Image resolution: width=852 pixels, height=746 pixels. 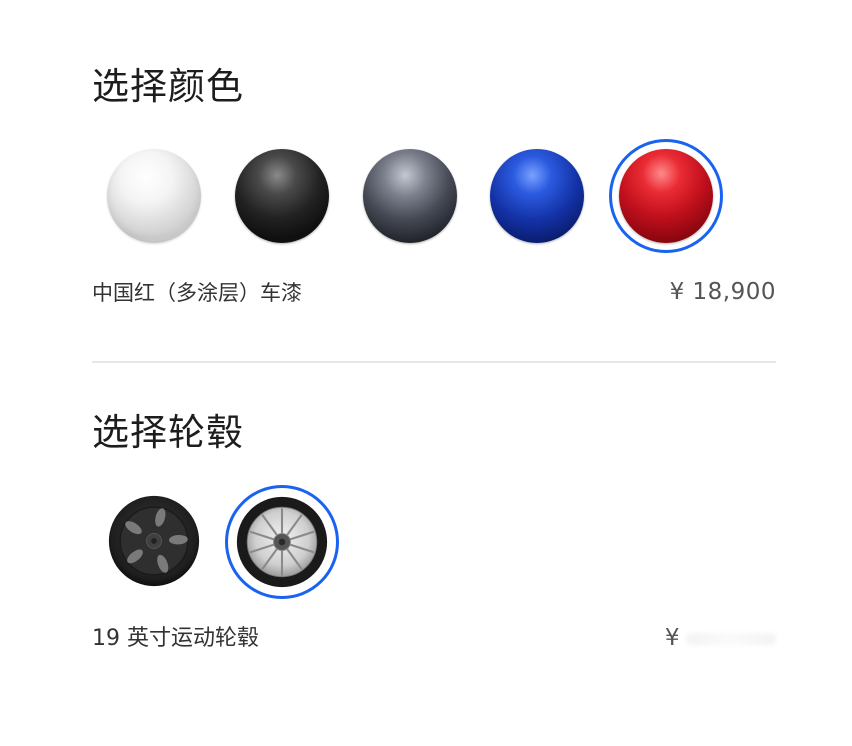 I want to click on paint-swatch-midnight-silver, so click(x=410, y=196).